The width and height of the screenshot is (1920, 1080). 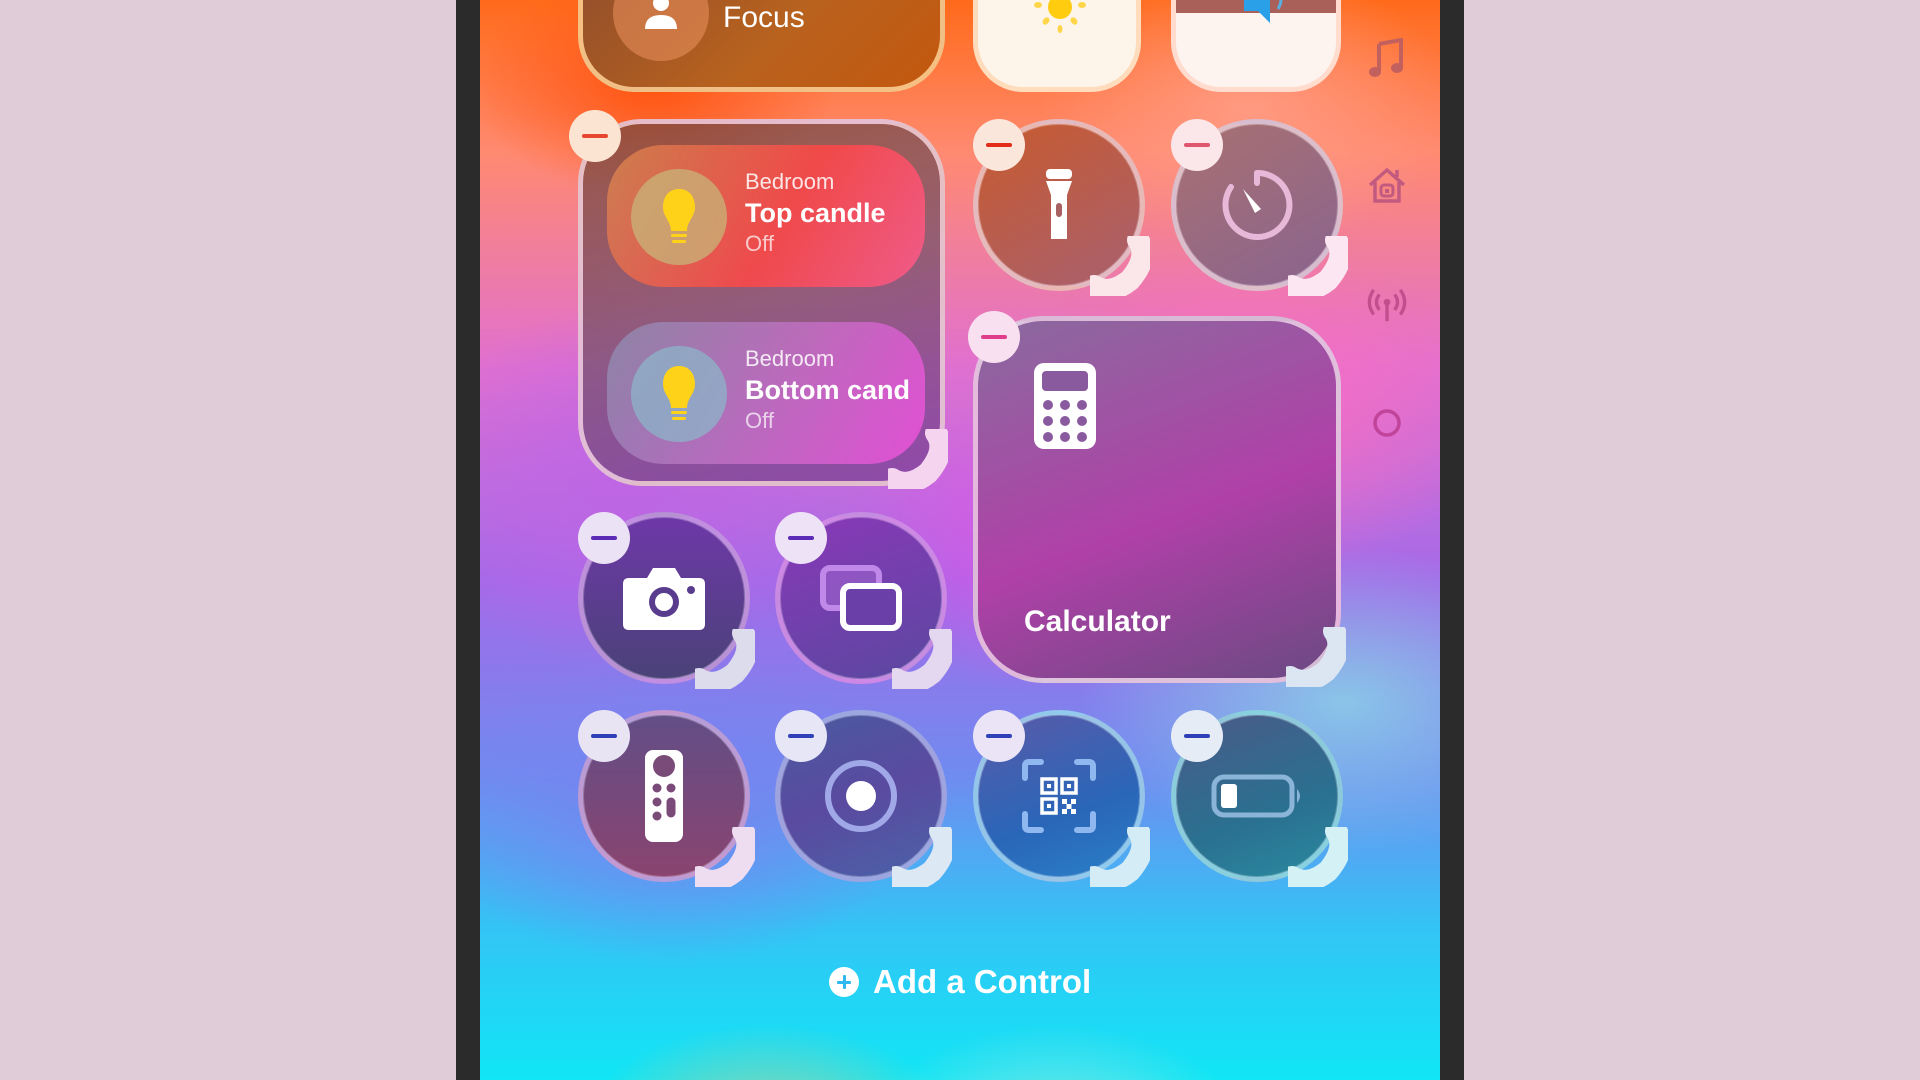 I want to click on sun-icon, so click(x=1060, y=16).